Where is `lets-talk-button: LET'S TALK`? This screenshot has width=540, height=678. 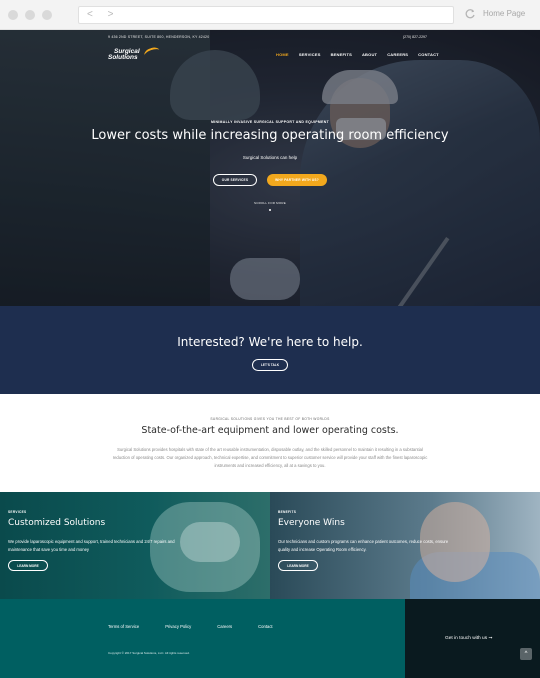
lets-talk-button: LET'S TALK is located at coordinates (270, 365).